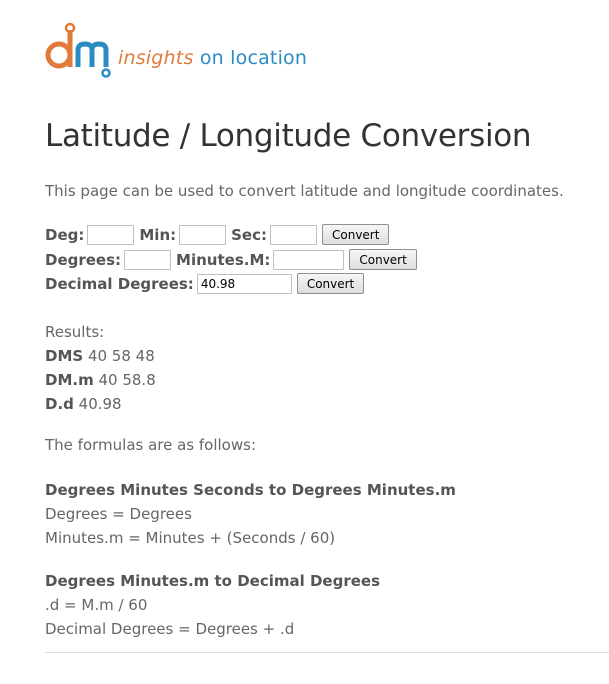 Image resolution: width=609 pixels, height=684 pixels. What do you see at coordinates (293, 234) in the screenshot?
I see `sec-input` at bounding box center [293, 234].